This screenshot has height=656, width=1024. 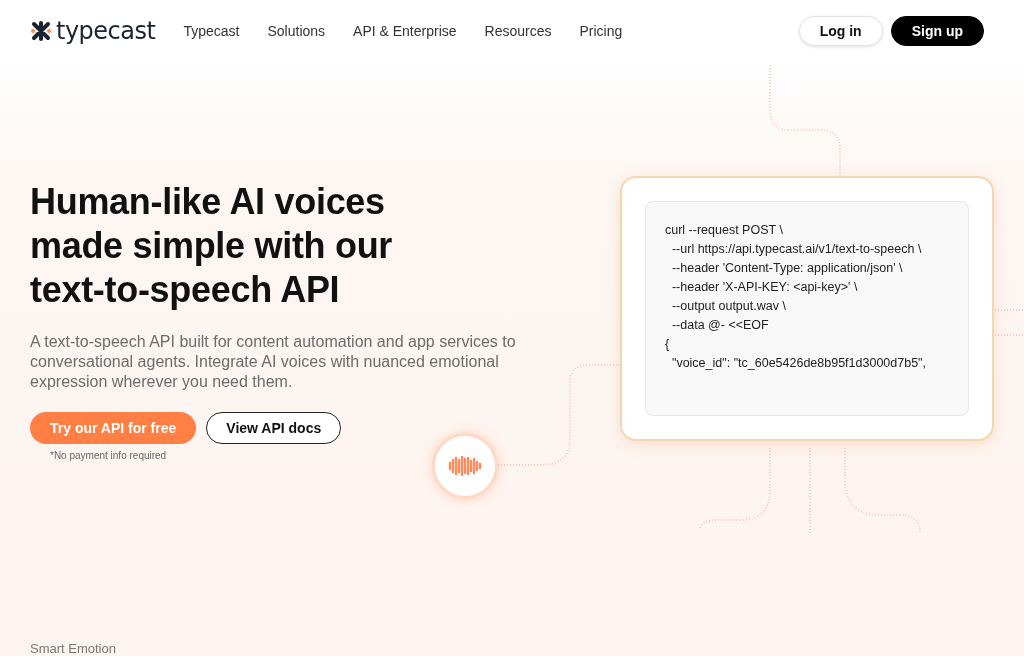 What do you see at coordinates (601, 31) in the screenshot?
I see `nav-link: Pricing` at bounding box center [601, 31].